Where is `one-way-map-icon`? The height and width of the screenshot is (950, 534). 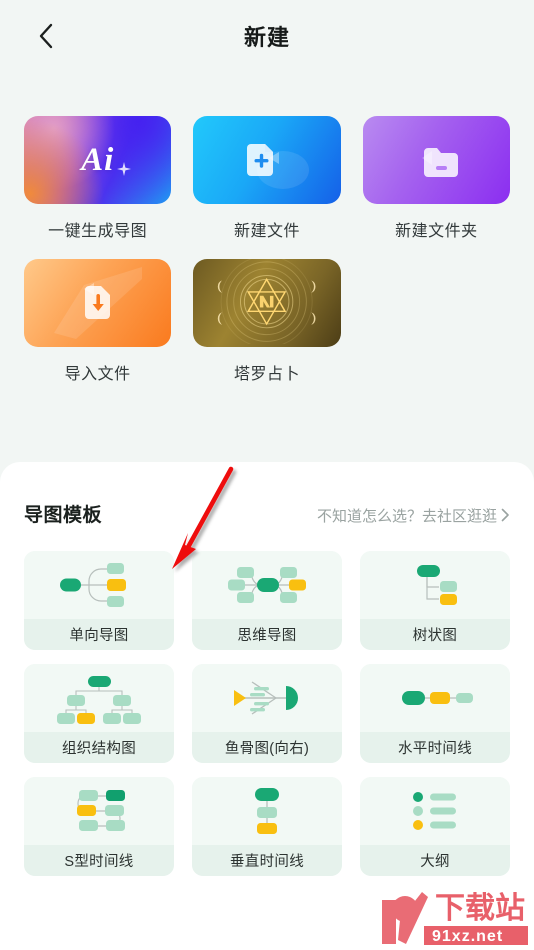
one-way-map-icon is located at coordinates (93, 585).